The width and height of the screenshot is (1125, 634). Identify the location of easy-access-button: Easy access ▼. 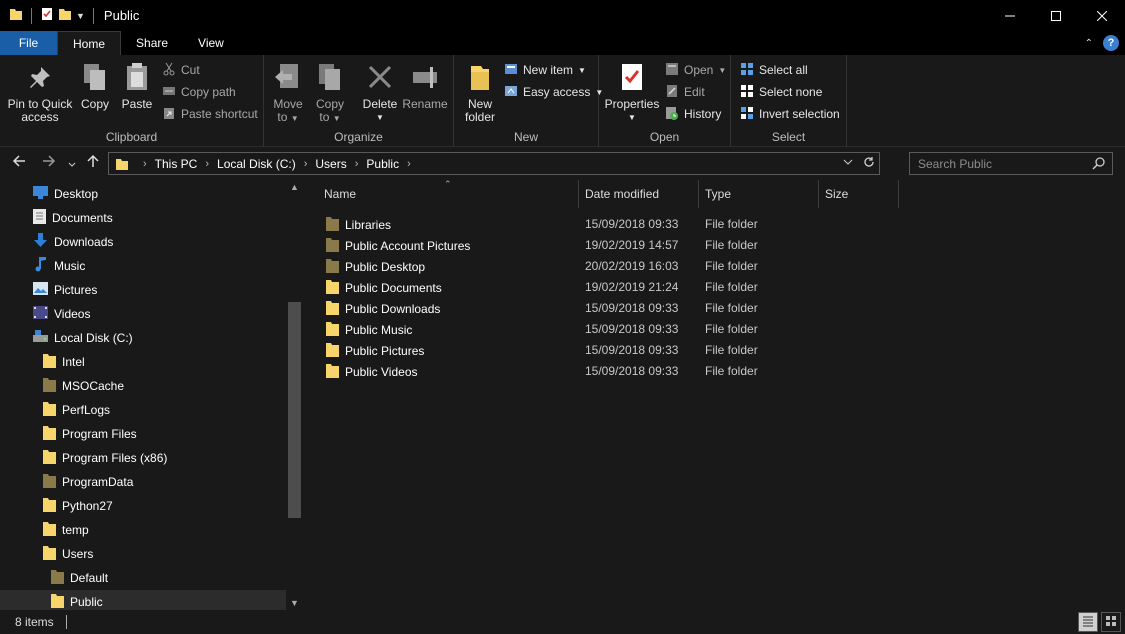
(553, 92).